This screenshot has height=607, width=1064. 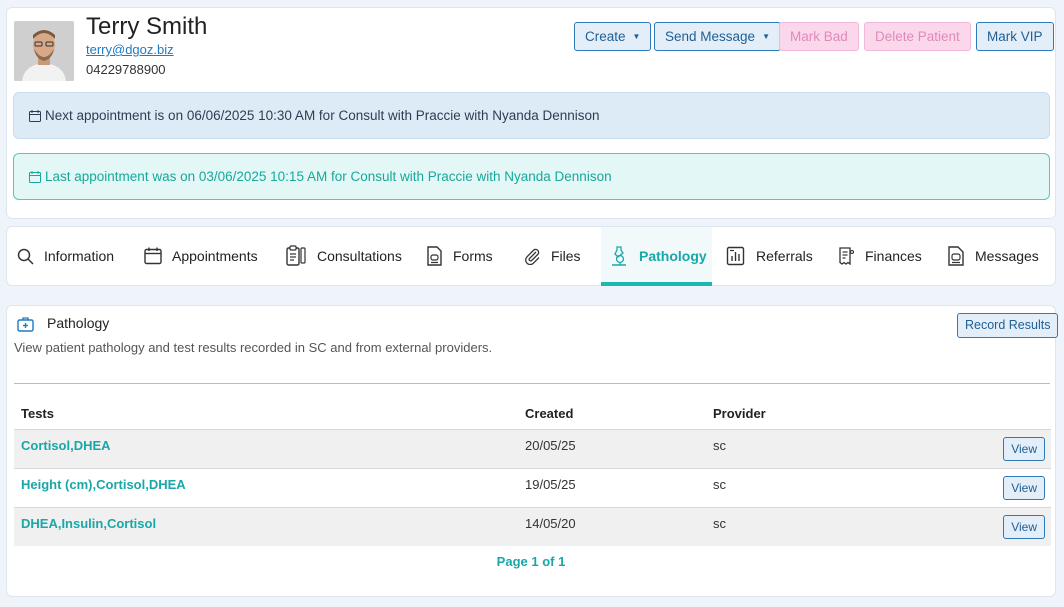 I want to click on mark-vip-button: Mark VIP, so click(x=1015, y=36).